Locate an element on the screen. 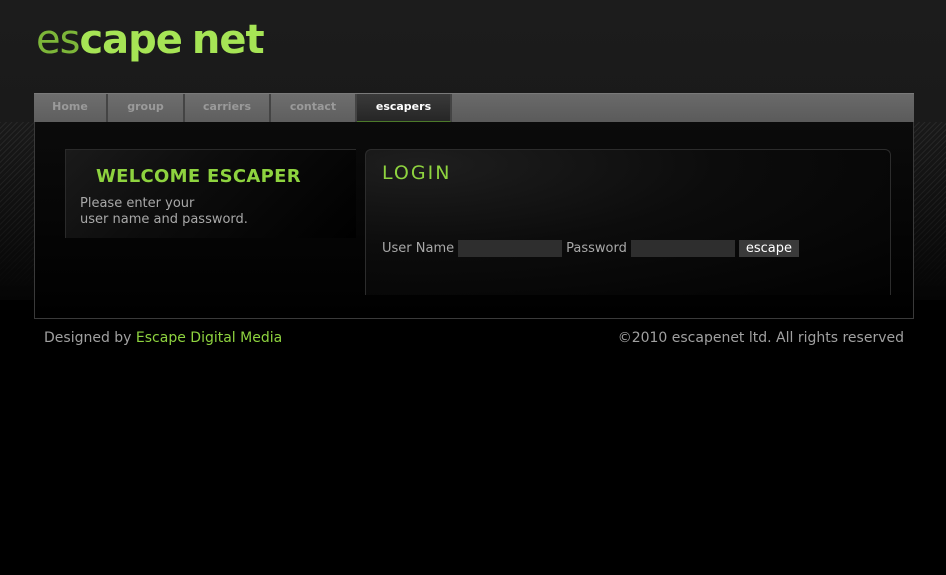  main-nav: Home group carriers contact escapers is located at coordinates (474, 108).